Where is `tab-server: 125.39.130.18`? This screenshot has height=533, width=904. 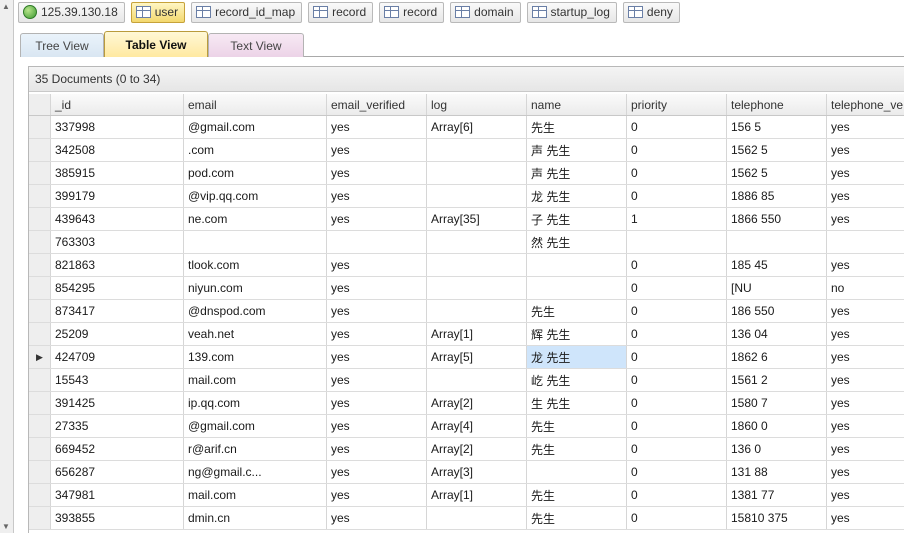
tab-server: 125.39.130.18 is located at coordinates (71, 12).